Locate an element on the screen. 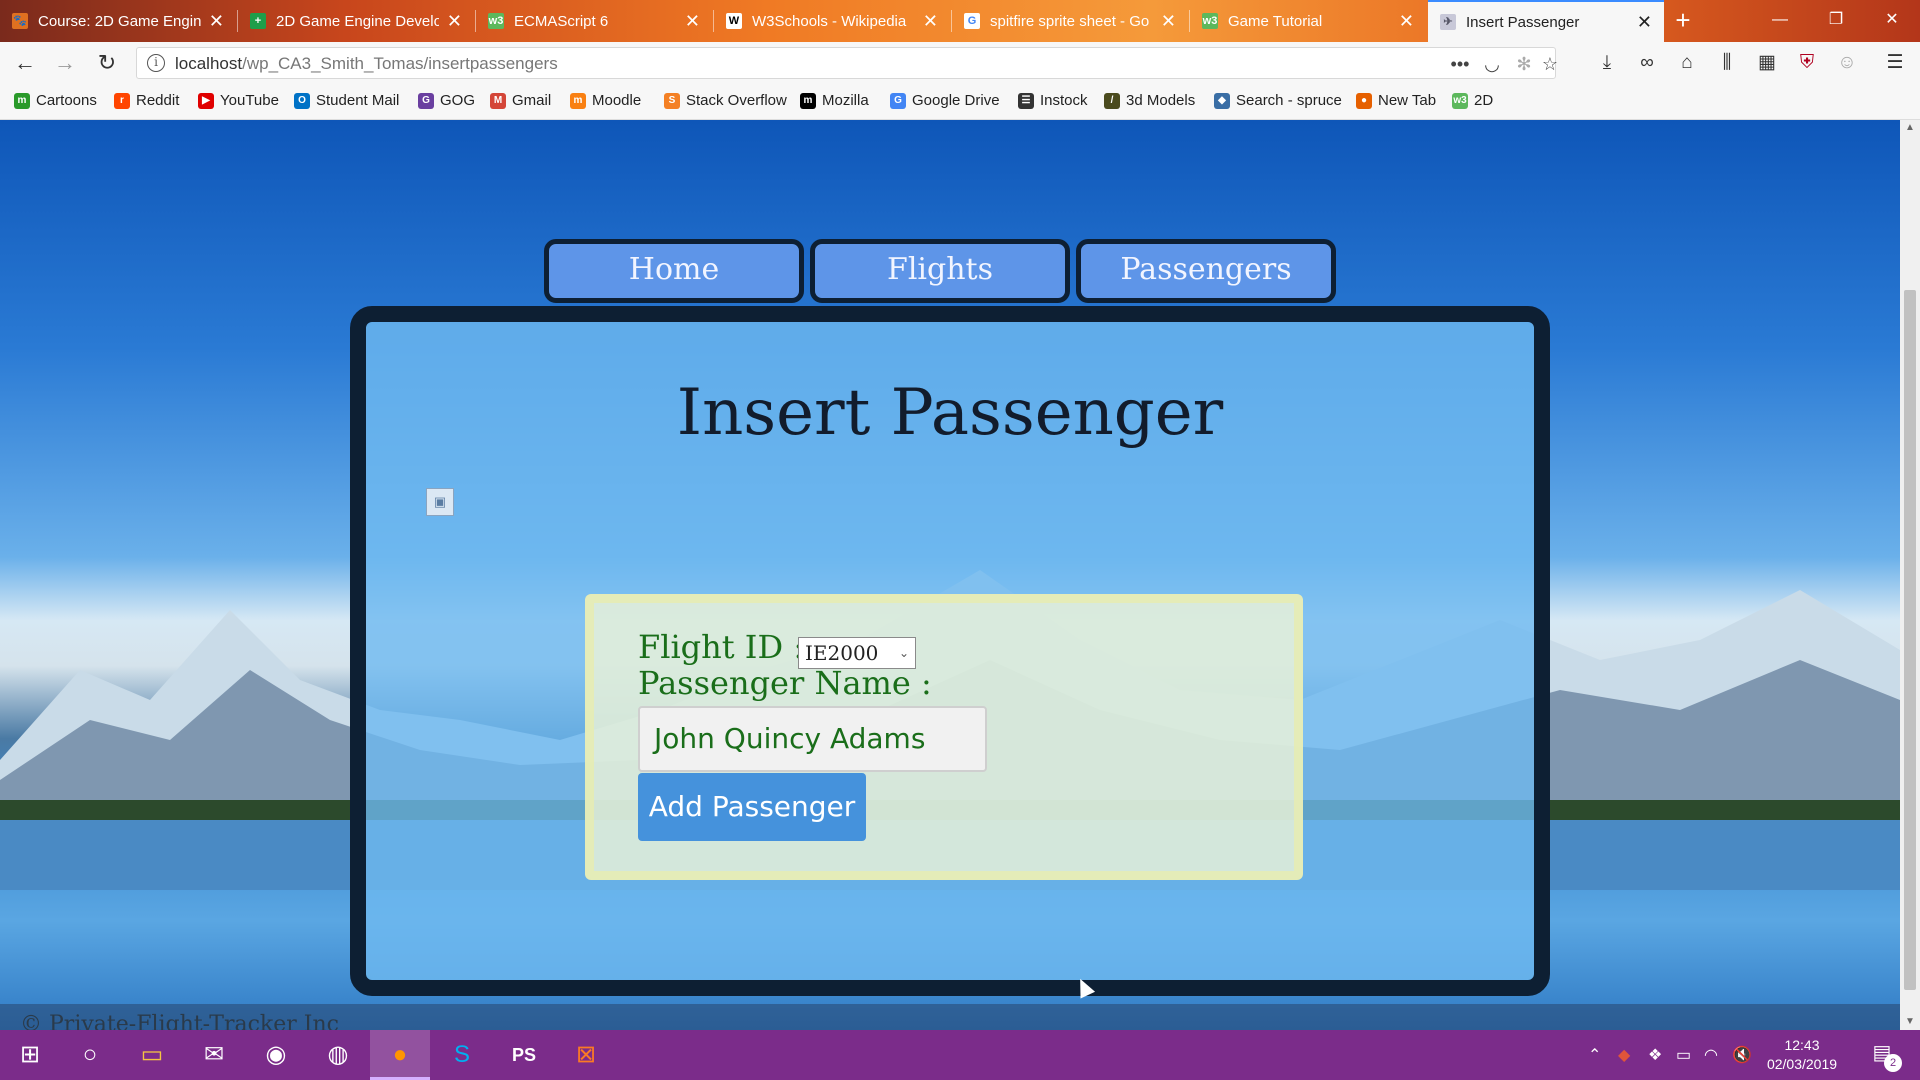 The width and height of the screenshot is (1920, 1080). chevron-up-icon: ⌃ is located at coordinates (1594, 1055).